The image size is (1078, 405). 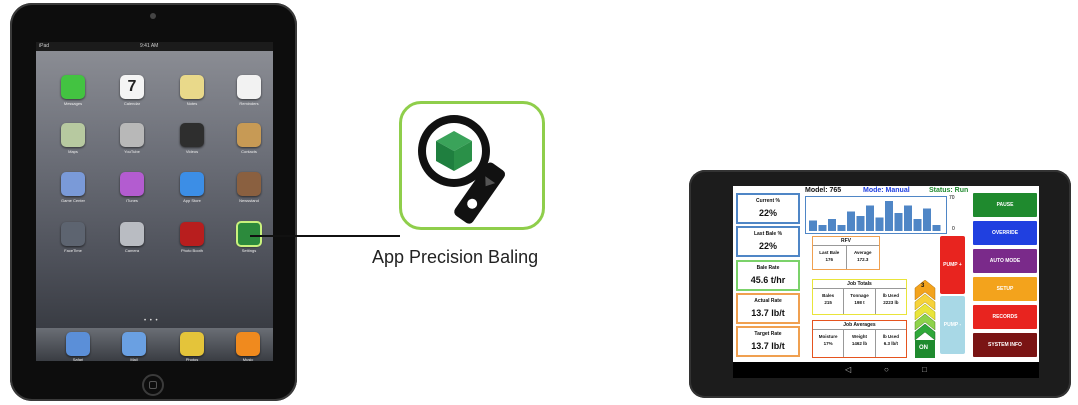 I want to click on app-icon-newsstand, so click(x=249, y=184).